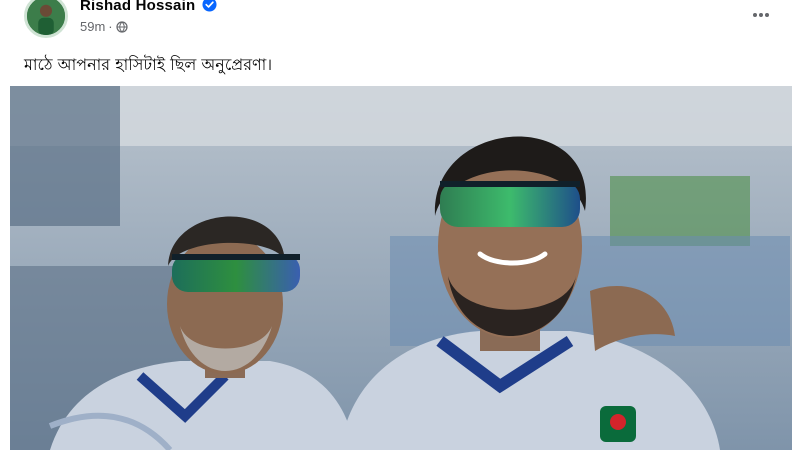 The width and height of the screenshot is (800, 450). I want to click on author-name: Rishad Hossain, so click(137, 7).